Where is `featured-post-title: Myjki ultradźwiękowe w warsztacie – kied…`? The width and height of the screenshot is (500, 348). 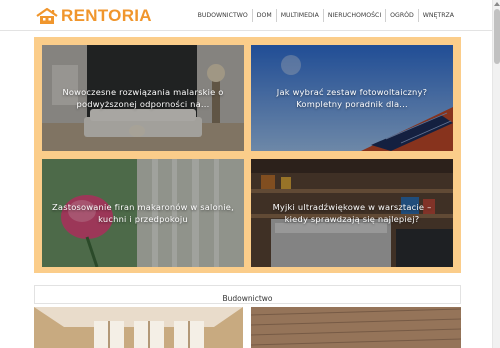
featured-post-title: Myjki ultradźwiękowe w warsztacie – kied… is located at coordinates (352, 213).